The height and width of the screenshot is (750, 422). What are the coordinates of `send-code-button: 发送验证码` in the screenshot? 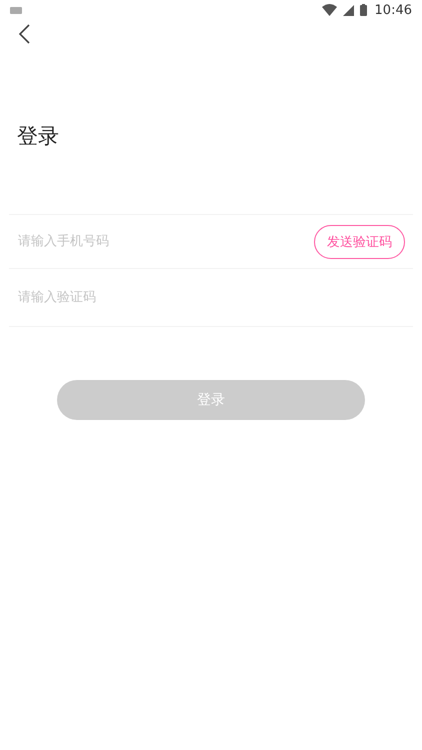 It's located at (359, 241).